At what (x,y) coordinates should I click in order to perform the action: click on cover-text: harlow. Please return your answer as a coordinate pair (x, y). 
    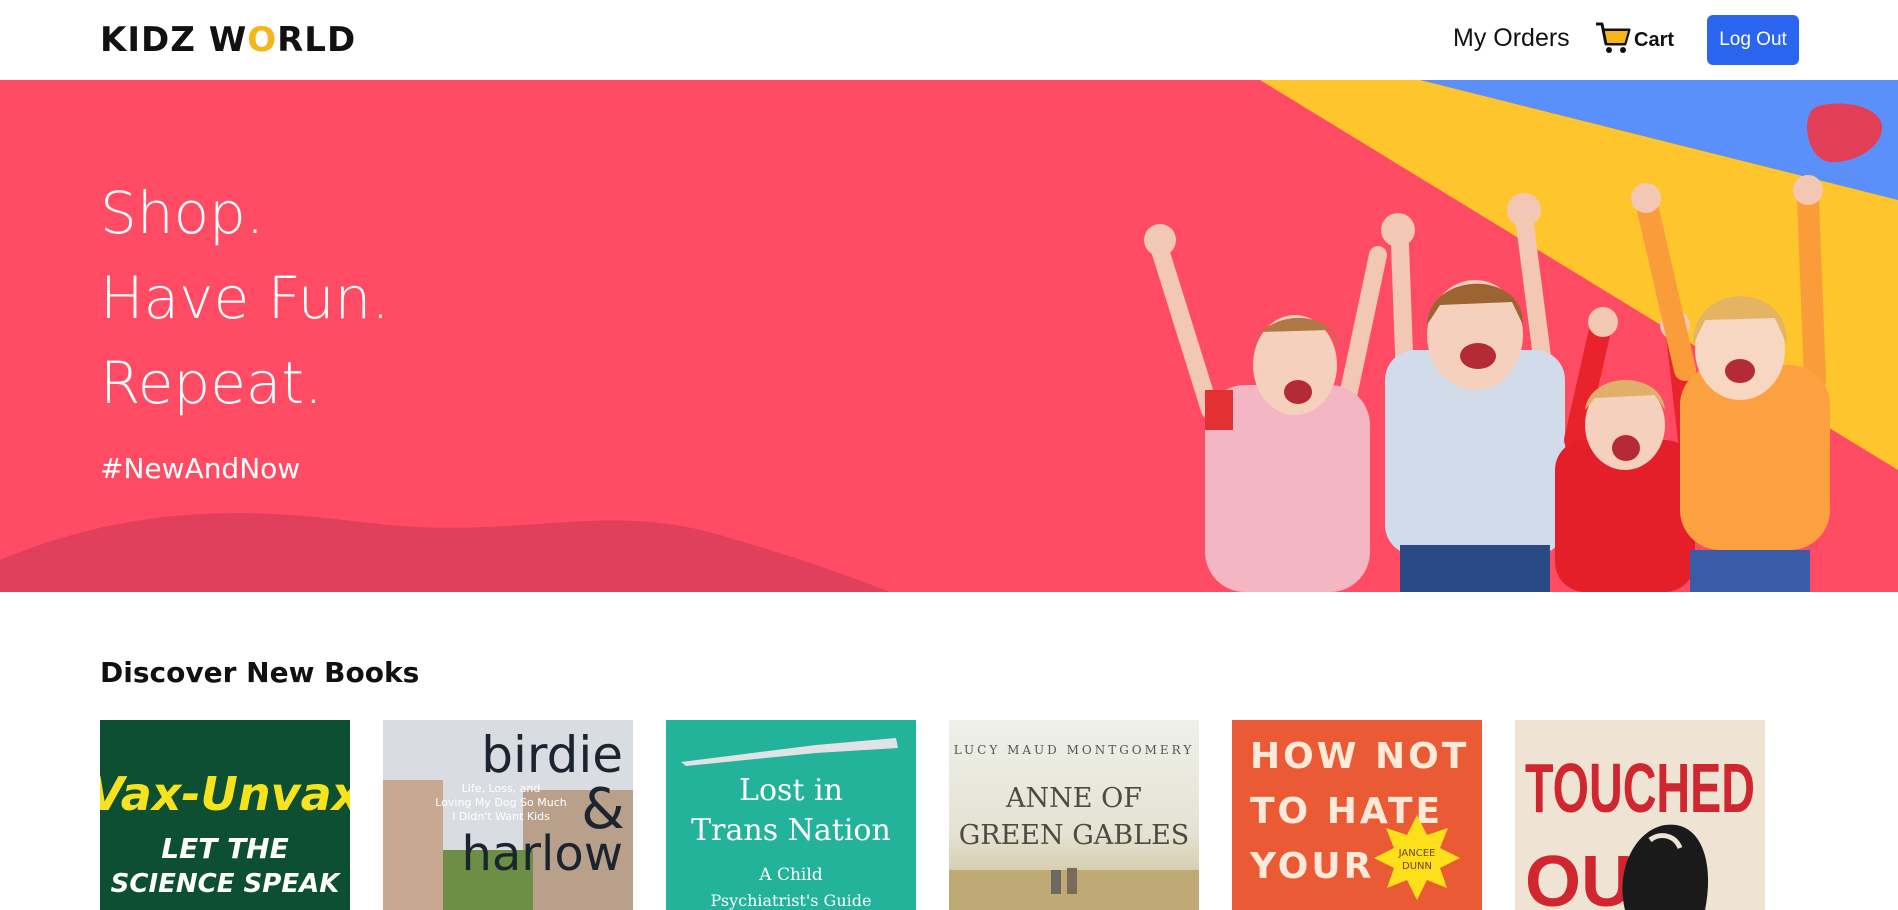
    Looking at the image, I should click on (542, 854).